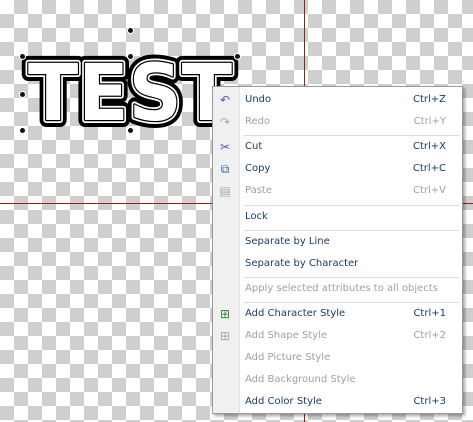 This screenshot has width=473, height=422. What do you see at coordinates (337, 191) in the screenshot?
I see `menu-item-paste: ▤ Paste Ctrl+V` at bounding box center [337, 191].